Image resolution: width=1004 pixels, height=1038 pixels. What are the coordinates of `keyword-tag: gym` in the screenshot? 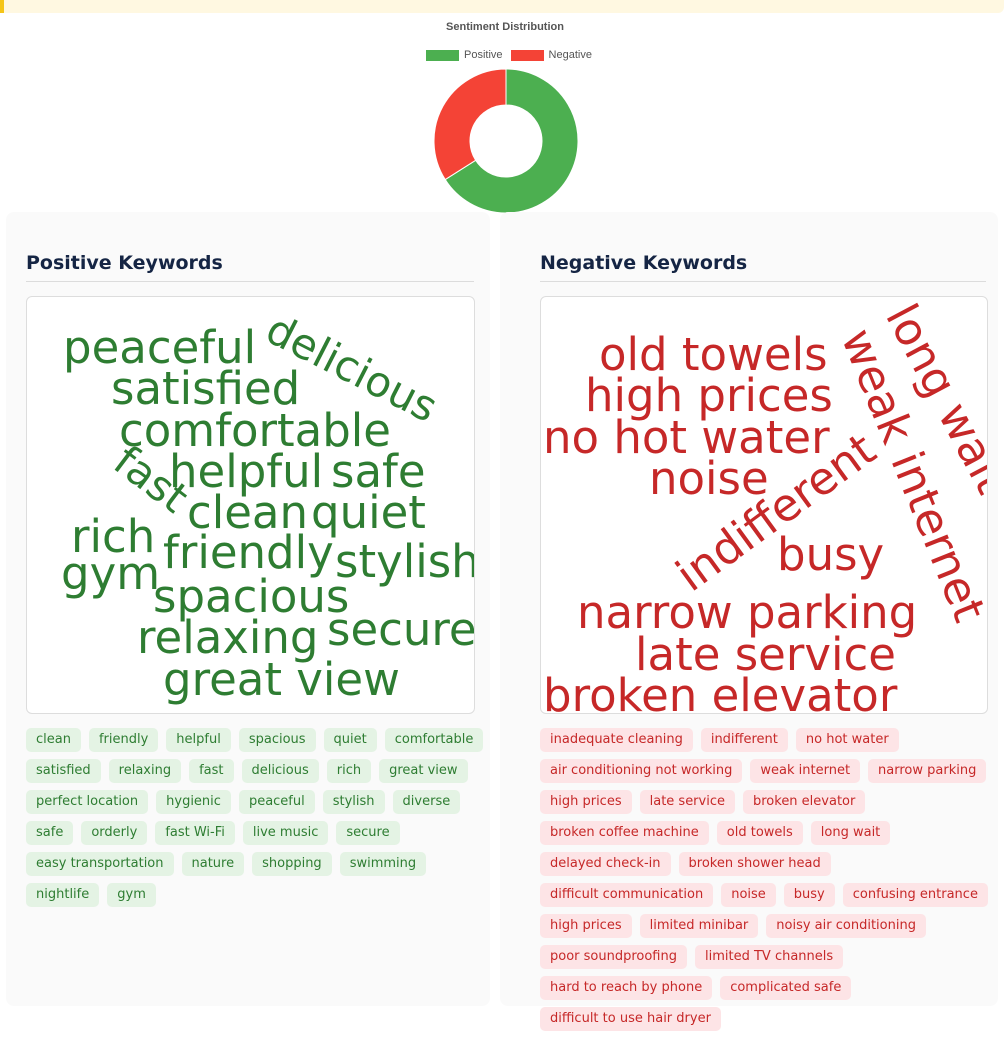 It's located at (131, 895).